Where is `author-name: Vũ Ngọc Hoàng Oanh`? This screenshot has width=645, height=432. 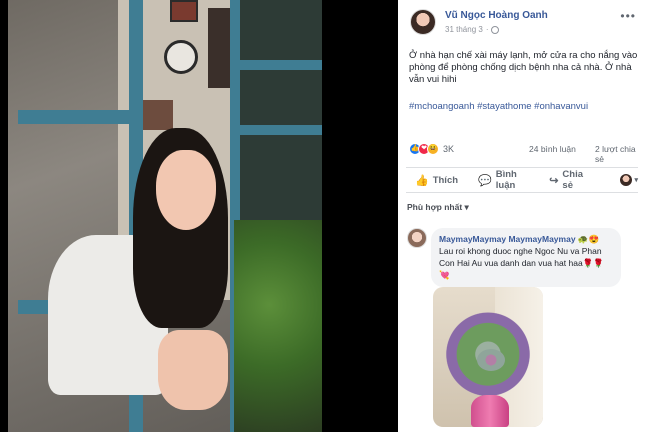 author-name: Vũ Ngọc Hoàng Oanh is located at coordinates (496, 15).